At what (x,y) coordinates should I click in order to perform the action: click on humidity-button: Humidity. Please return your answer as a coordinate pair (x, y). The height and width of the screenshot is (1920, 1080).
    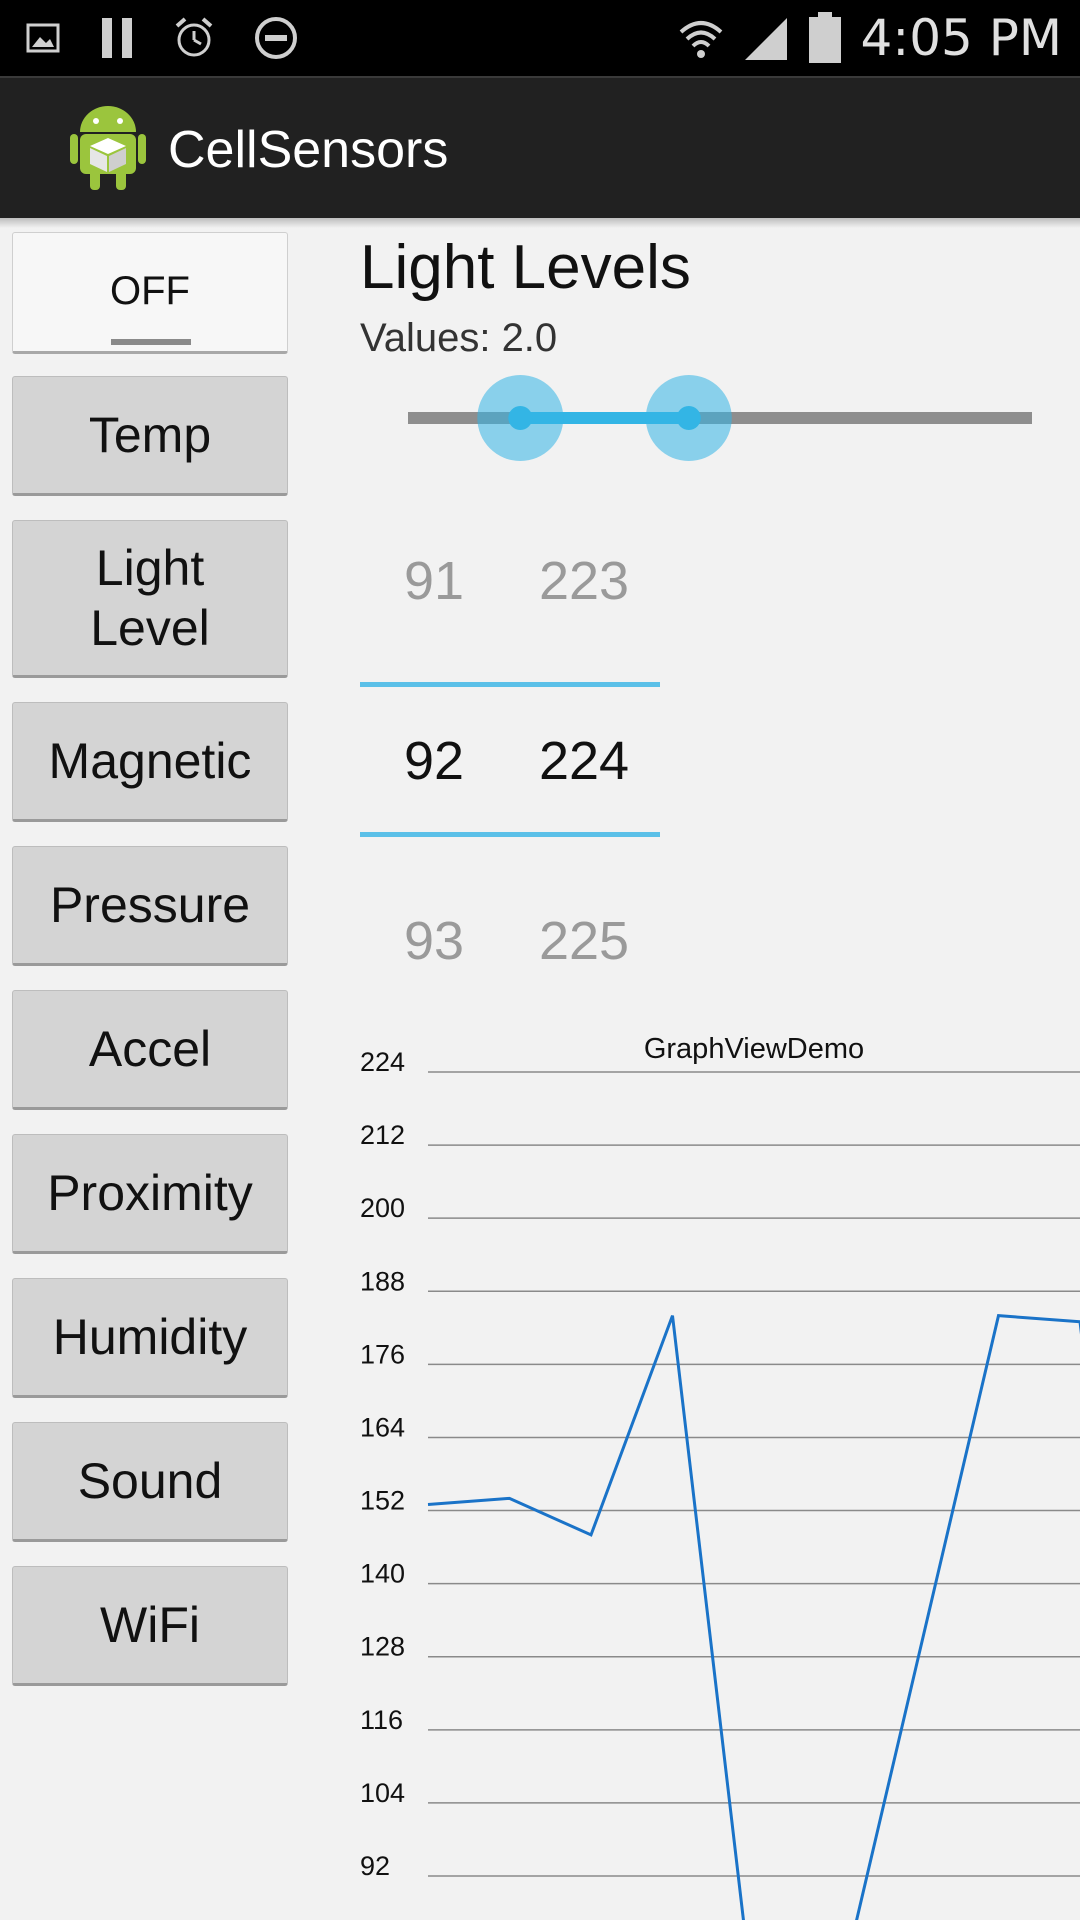
    Looking at the image, I should click on (150, 1338).